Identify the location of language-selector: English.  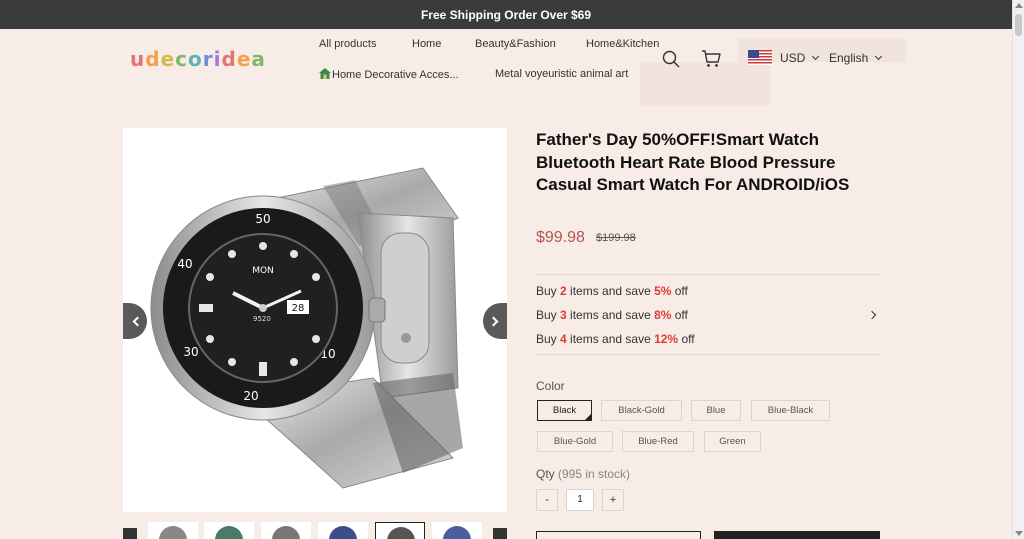
(856, 58).